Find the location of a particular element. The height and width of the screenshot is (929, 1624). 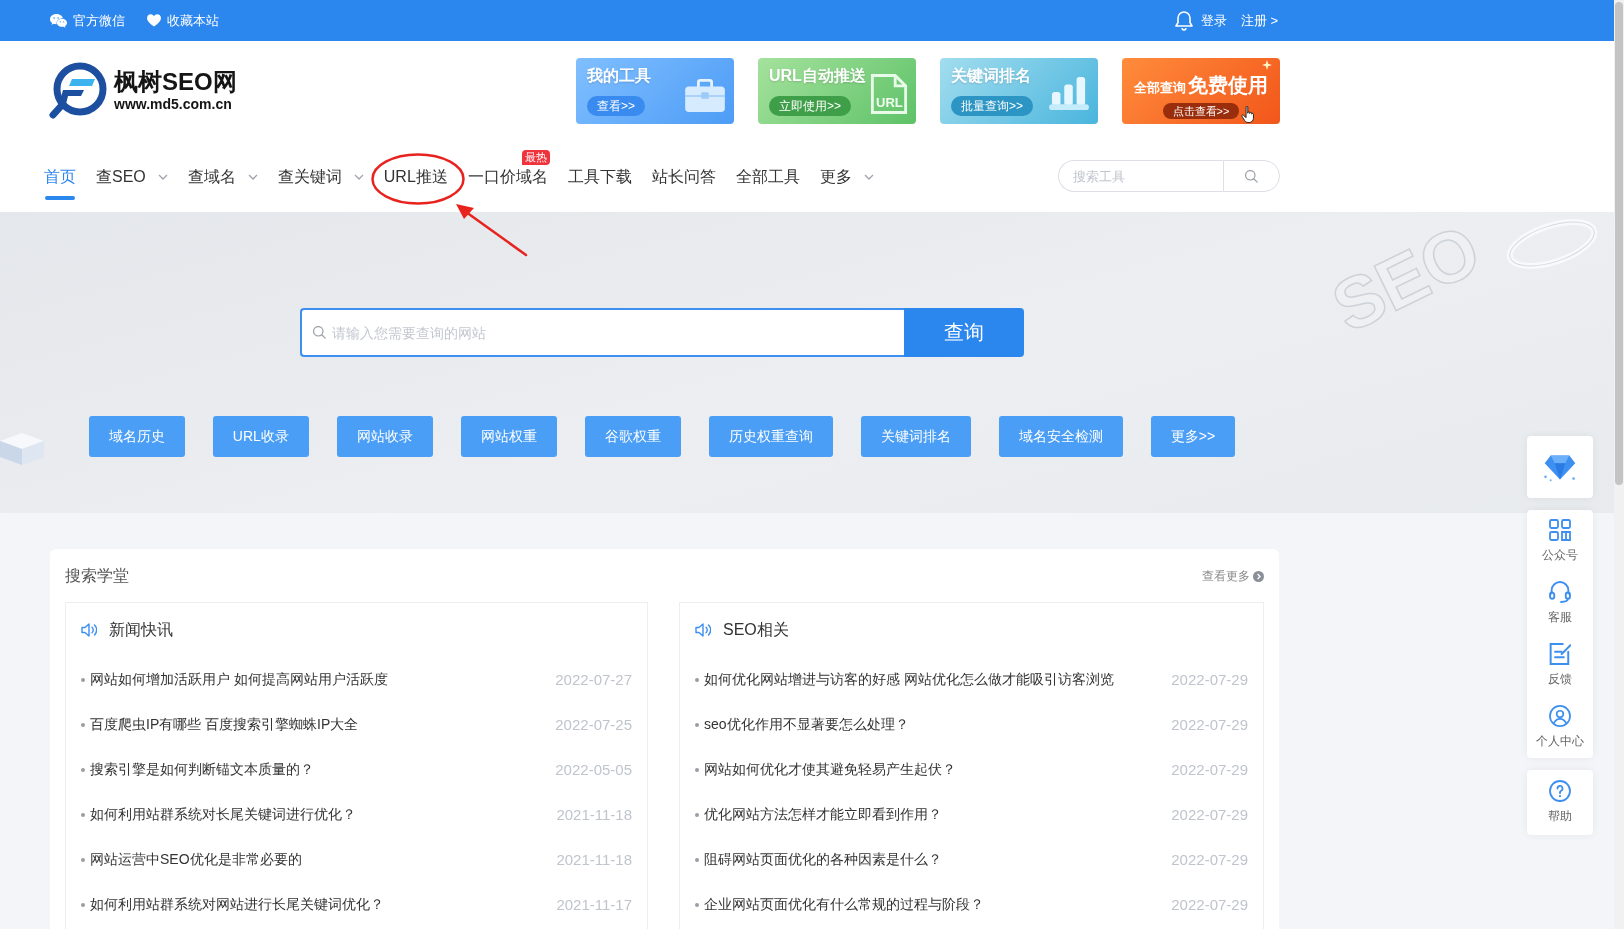

banner-button: 点击查看>> is located at coordinates (1201, 110).